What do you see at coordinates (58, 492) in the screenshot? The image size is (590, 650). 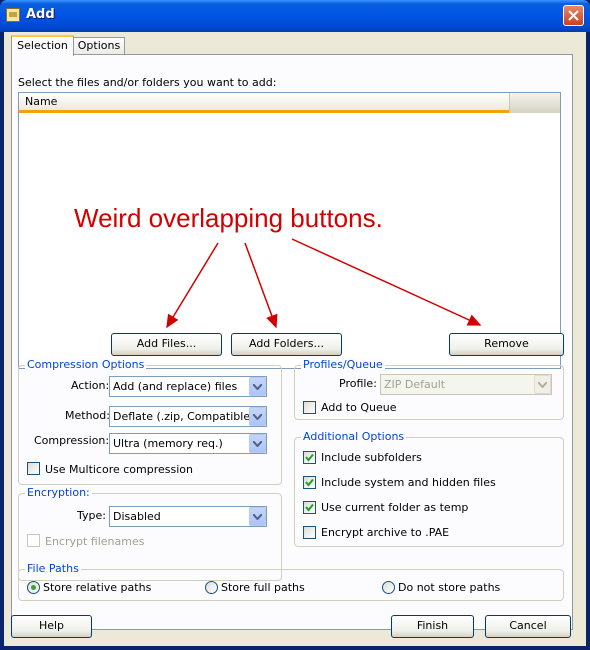 I see `encryption-title: Encryption:` at bounding box center [58, 492].